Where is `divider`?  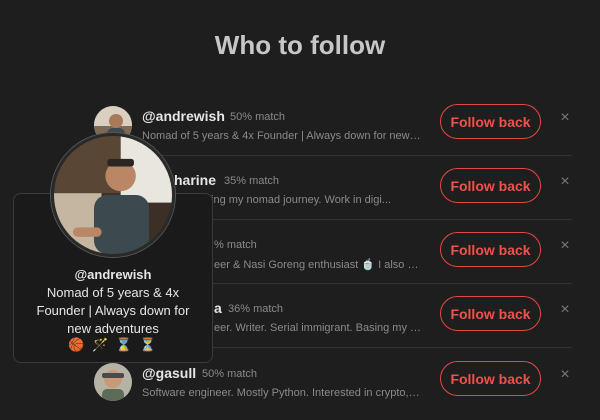 divider is located at coordinates (333, 155).